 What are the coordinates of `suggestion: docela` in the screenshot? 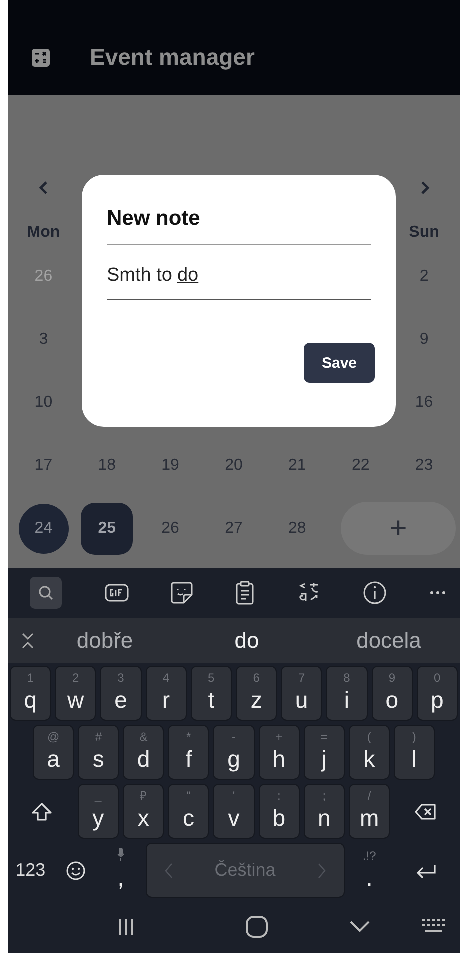 It's located at (389, 641).